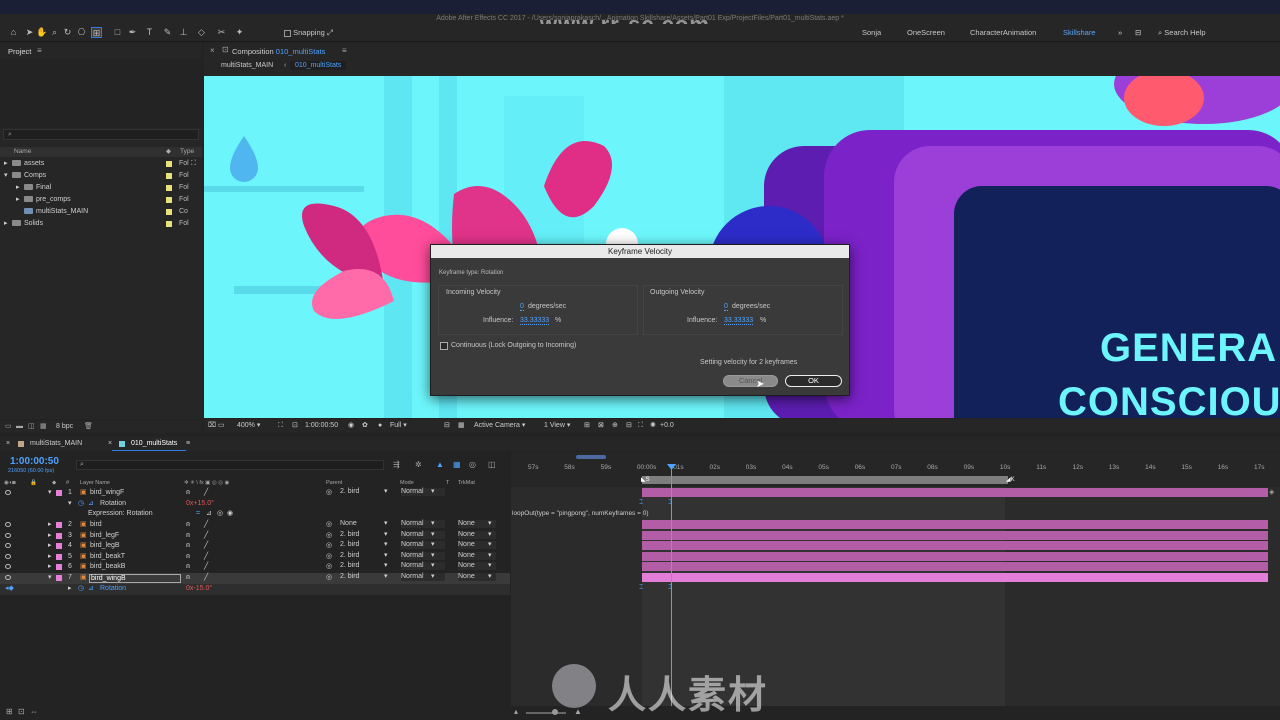  I want to click on label-col-icon: ◆, so click(54, 483).